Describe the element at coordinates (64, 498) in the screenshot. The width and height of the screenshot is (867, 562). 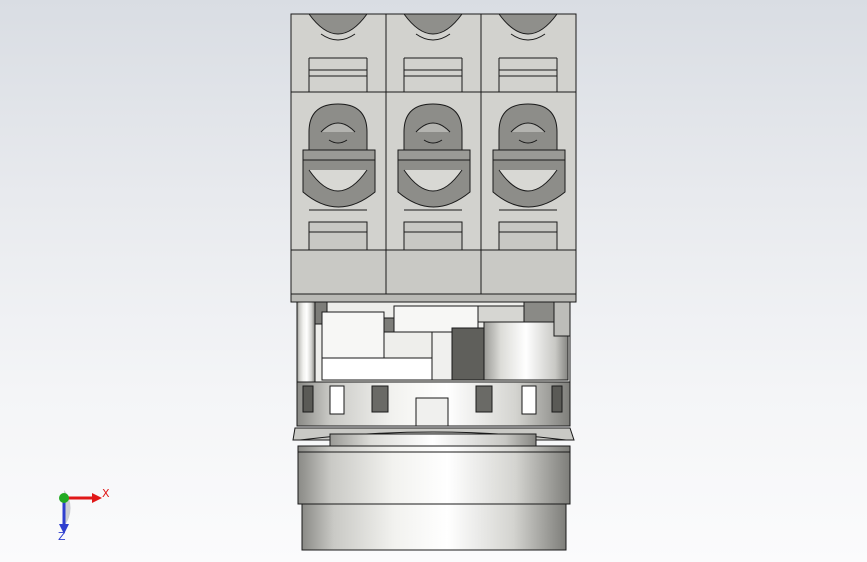
I see `origin-icon` at that location.